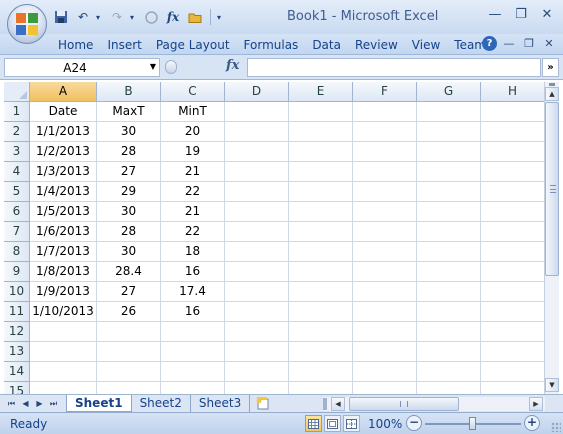 The height and width of the screenshot is (434, 563). I want to click on cell-e12, so click(321, 332).